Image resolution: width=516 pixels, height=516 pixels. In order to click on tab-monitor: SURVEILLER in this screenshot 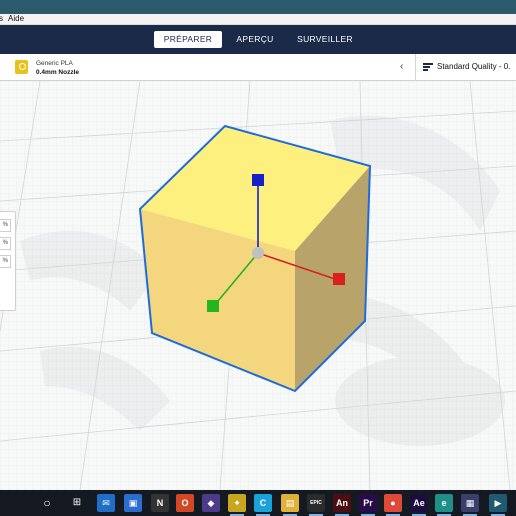, I will do `click(325, 39)`.